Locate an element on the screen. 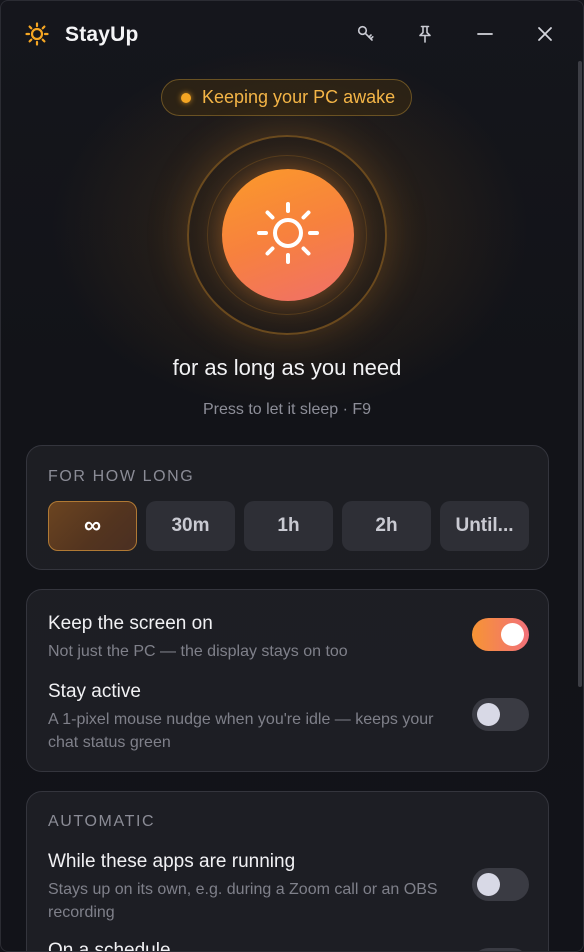 The image size is (584, 952). schedule-toggle is located at coordinates (500, 949).